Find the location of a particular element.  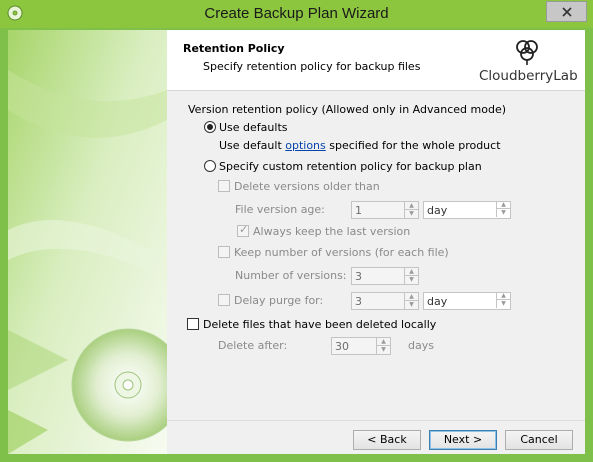

file-version-age-unit-select: day ▲ ▼ is located at coordinates (467, 210).